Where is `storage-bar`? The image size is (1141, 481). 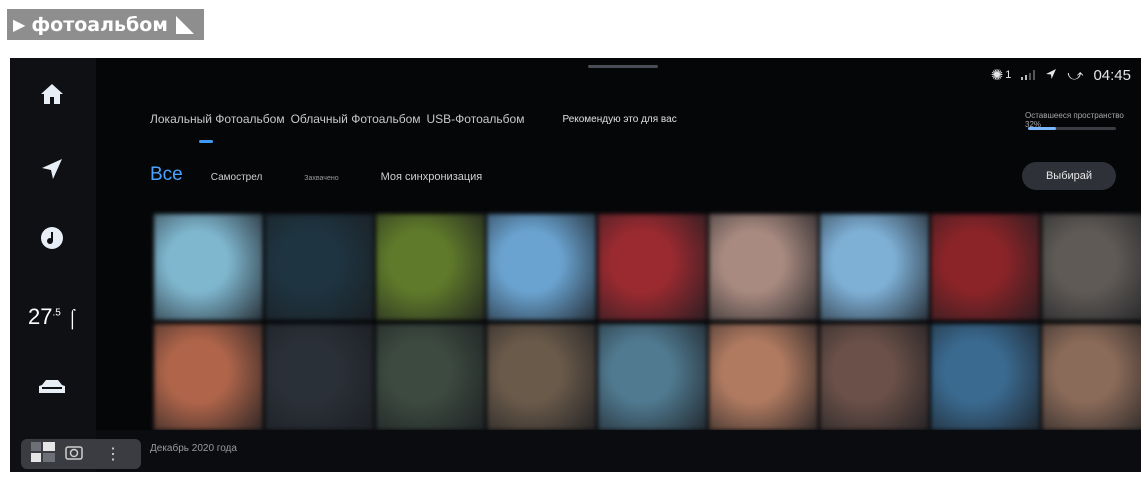 storage-bar is located at coordinates (1072, 128).